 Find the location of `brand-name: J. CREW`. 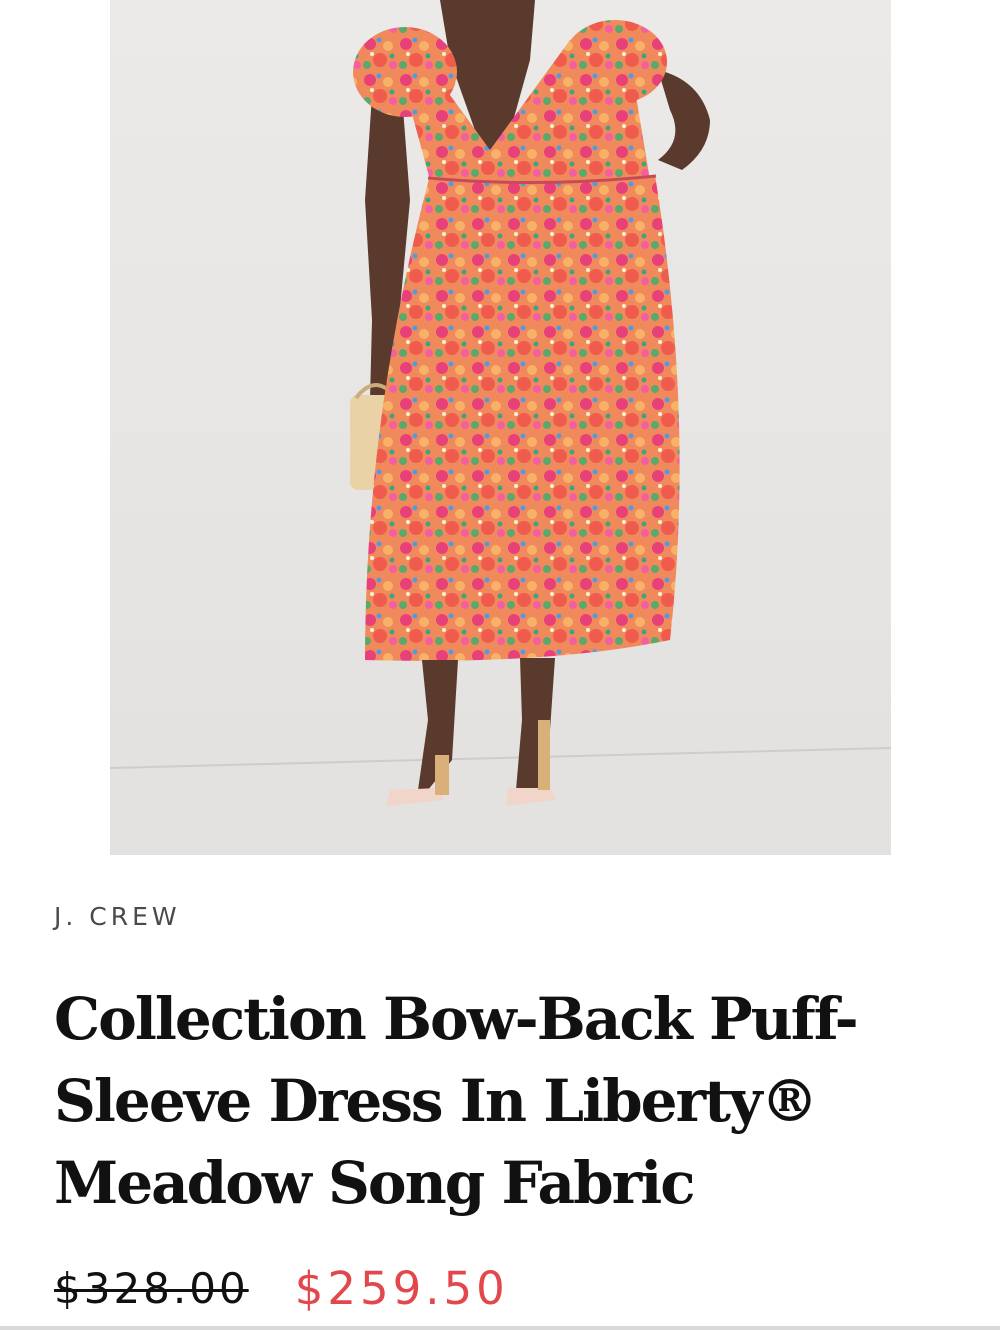

brand-name: J. CREW is located at coordinates (117, 916).